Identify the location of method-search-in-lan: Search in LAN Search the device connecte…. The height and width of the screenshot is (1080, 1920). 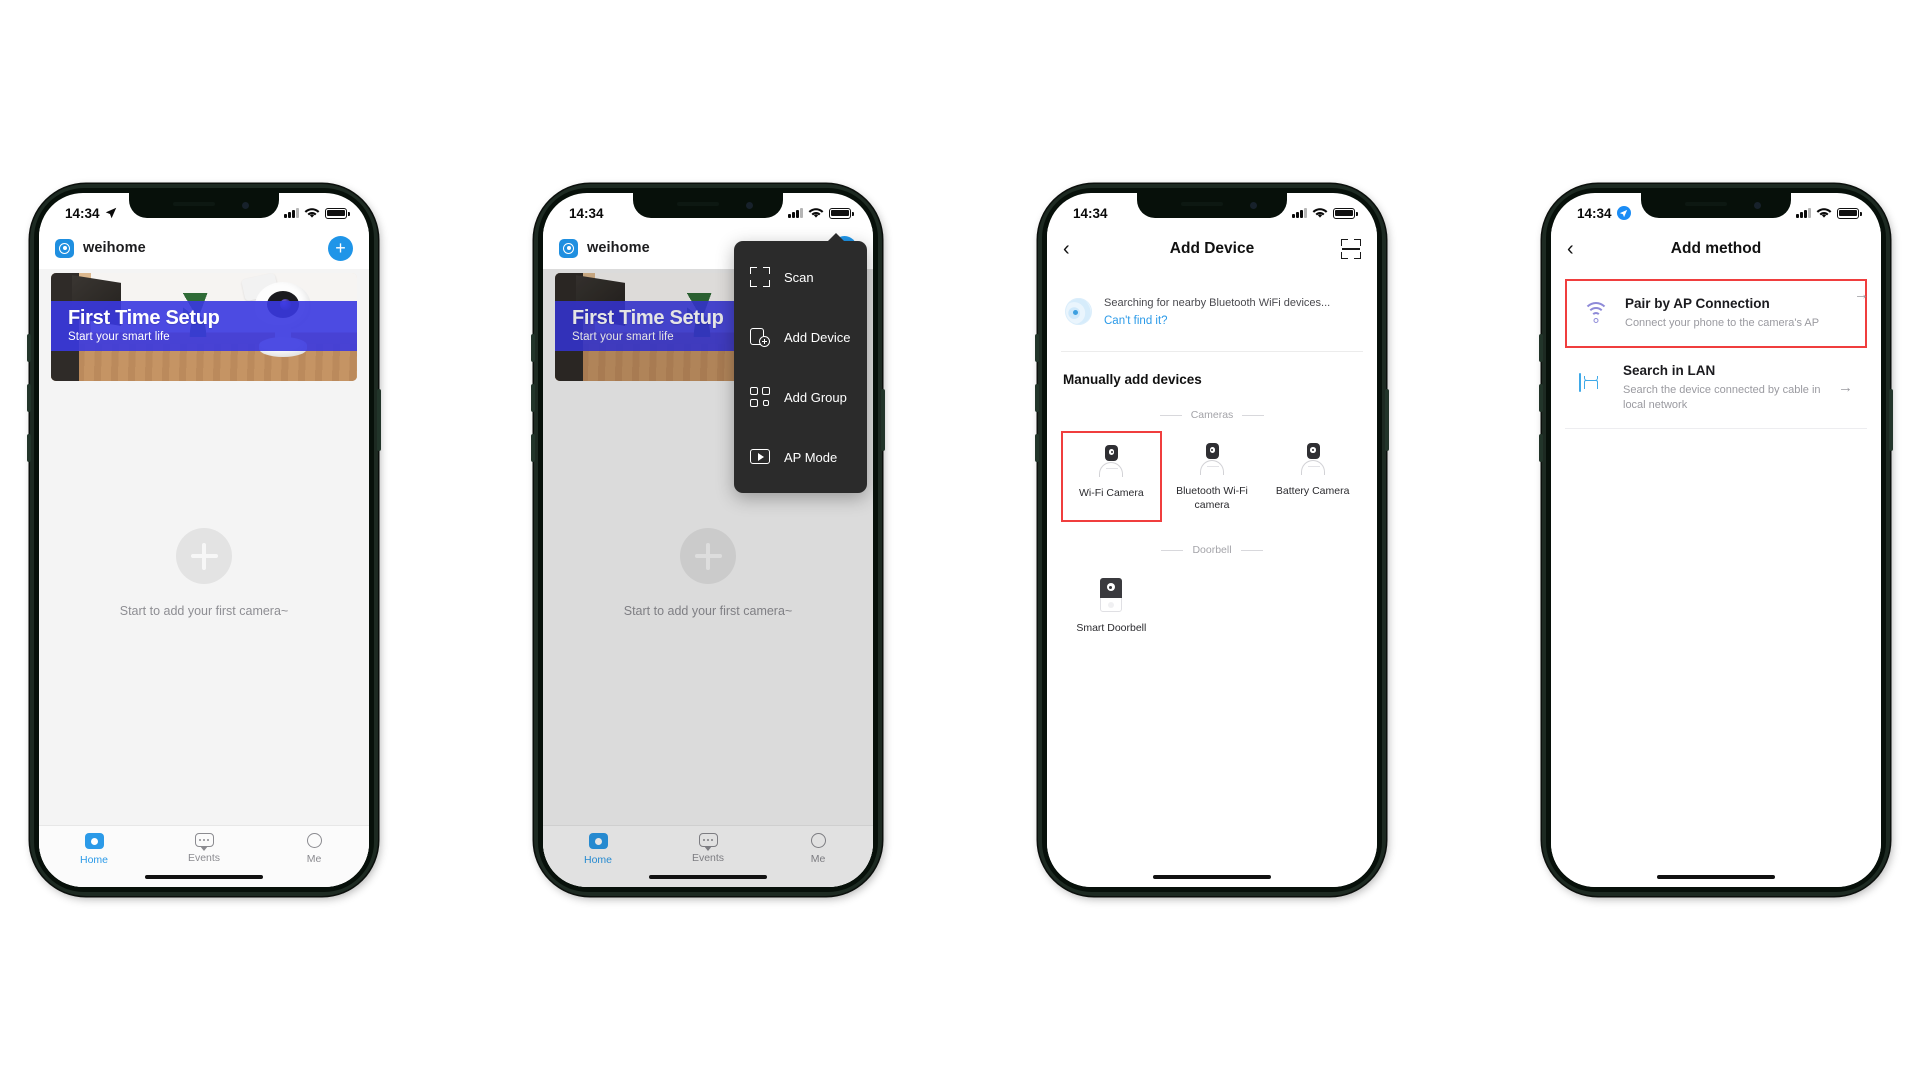
(1716, 388).